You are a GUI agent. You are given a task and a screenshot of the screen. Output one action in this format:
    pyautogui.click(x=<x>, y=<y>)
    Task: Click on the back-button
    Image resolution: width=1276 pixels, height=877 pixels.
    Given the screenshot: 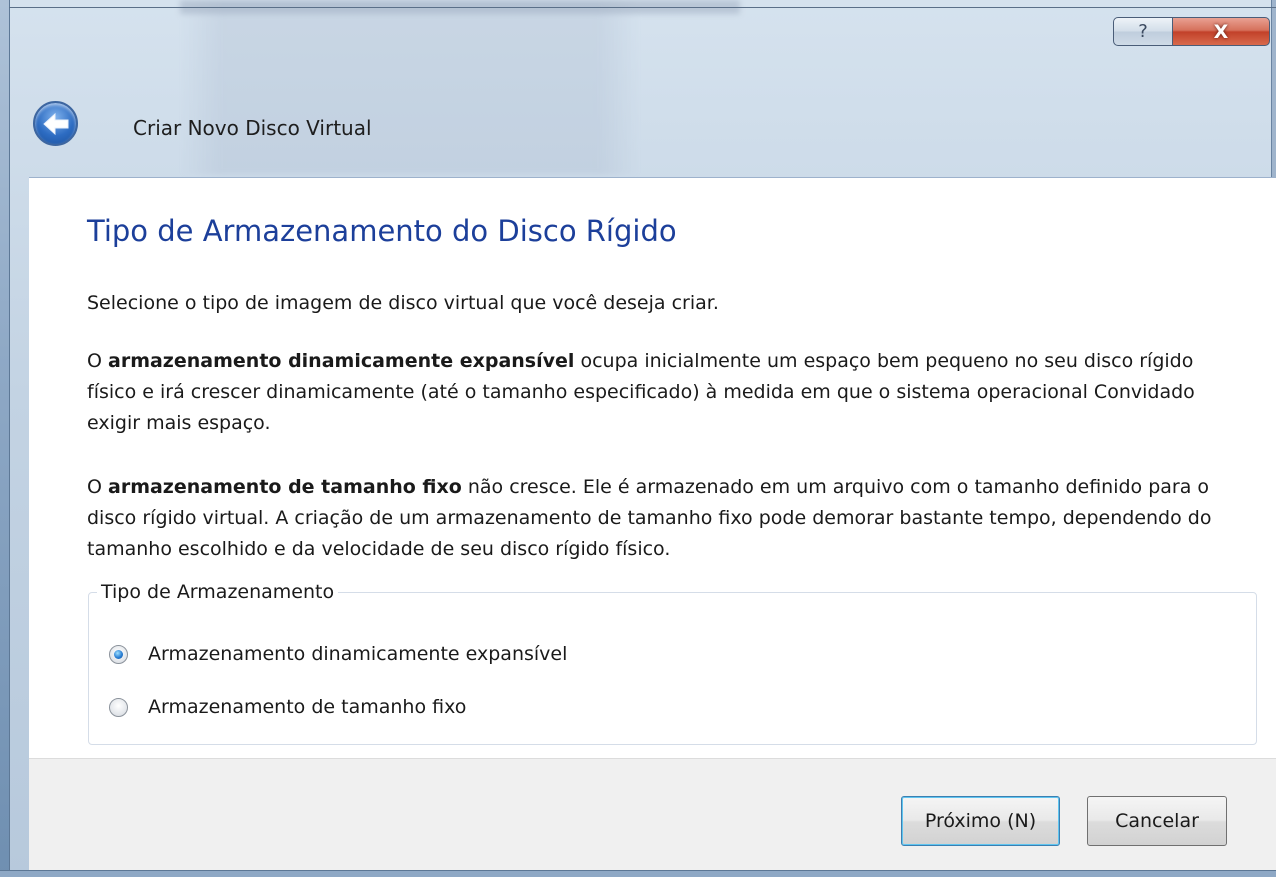 What is the action you would take?
    pyautogui.click(x=55, y=123)
    